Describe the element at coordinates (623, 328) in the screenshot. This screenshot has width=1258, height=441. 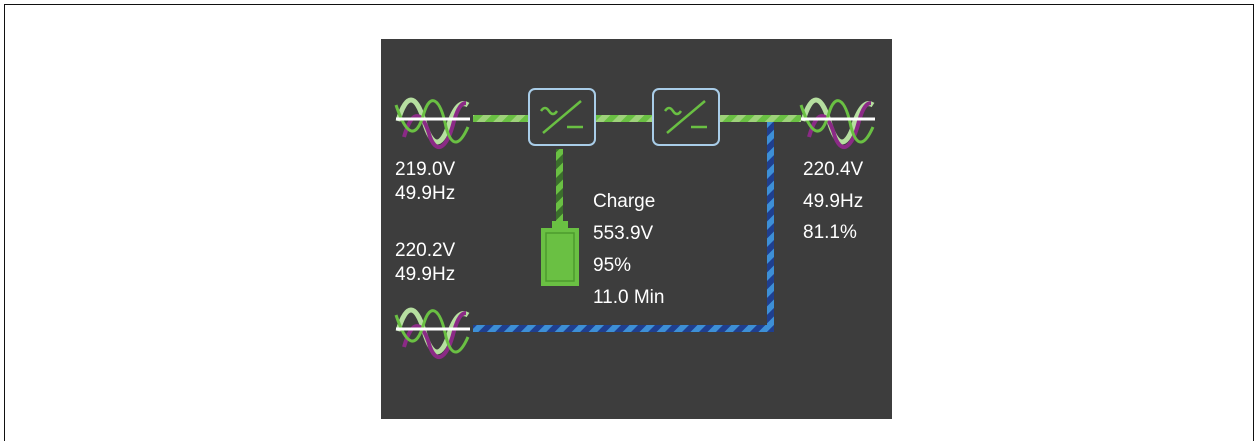
I see `bypass-line-horizontal` at that location.